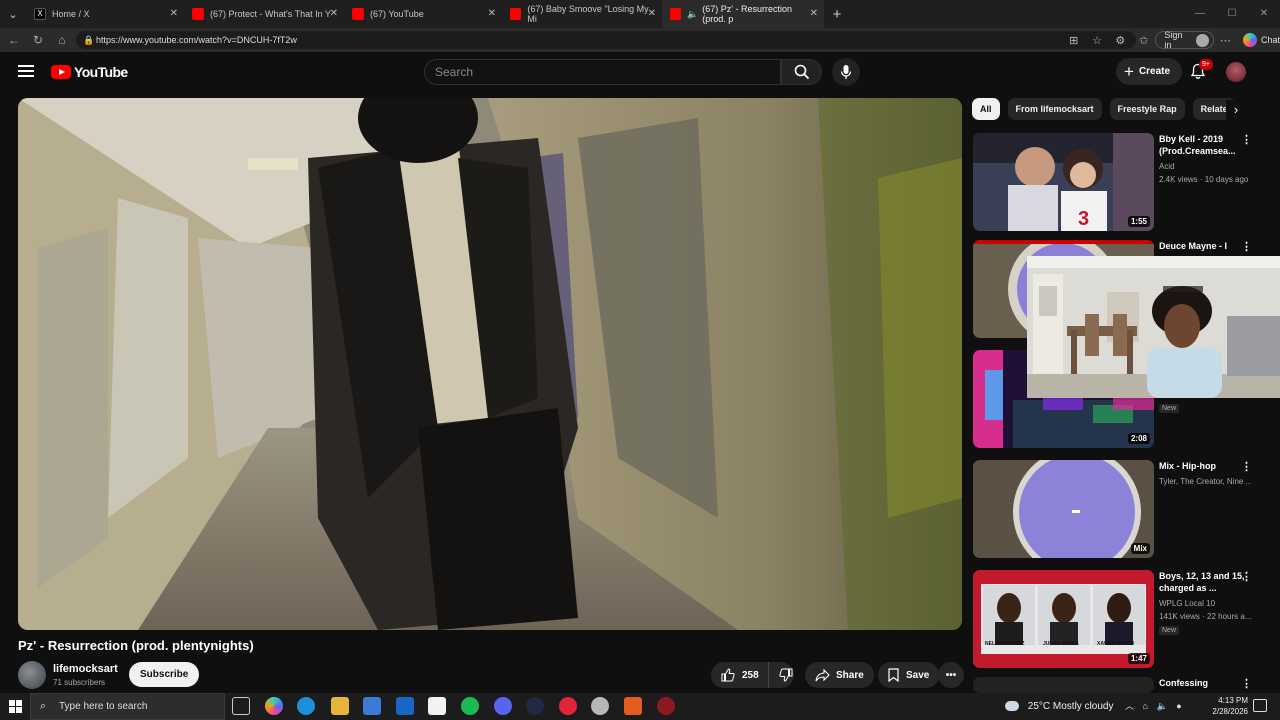 The image size is (1280, 720). I want to click on recommendation-title: Mix - Hip-hop, so click(1204, 466).